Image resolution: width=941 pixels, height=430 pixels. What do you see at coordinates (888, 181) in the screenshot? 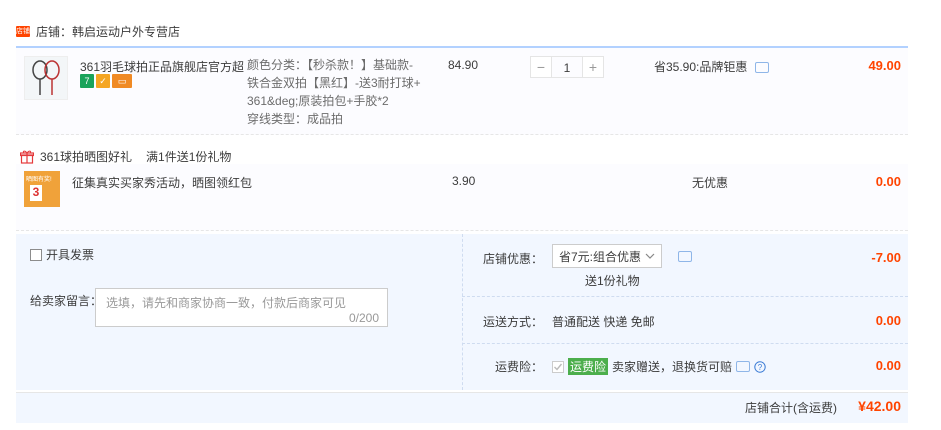
I see `gift-subtotal: 0.00` at bounding box center [888, 181].